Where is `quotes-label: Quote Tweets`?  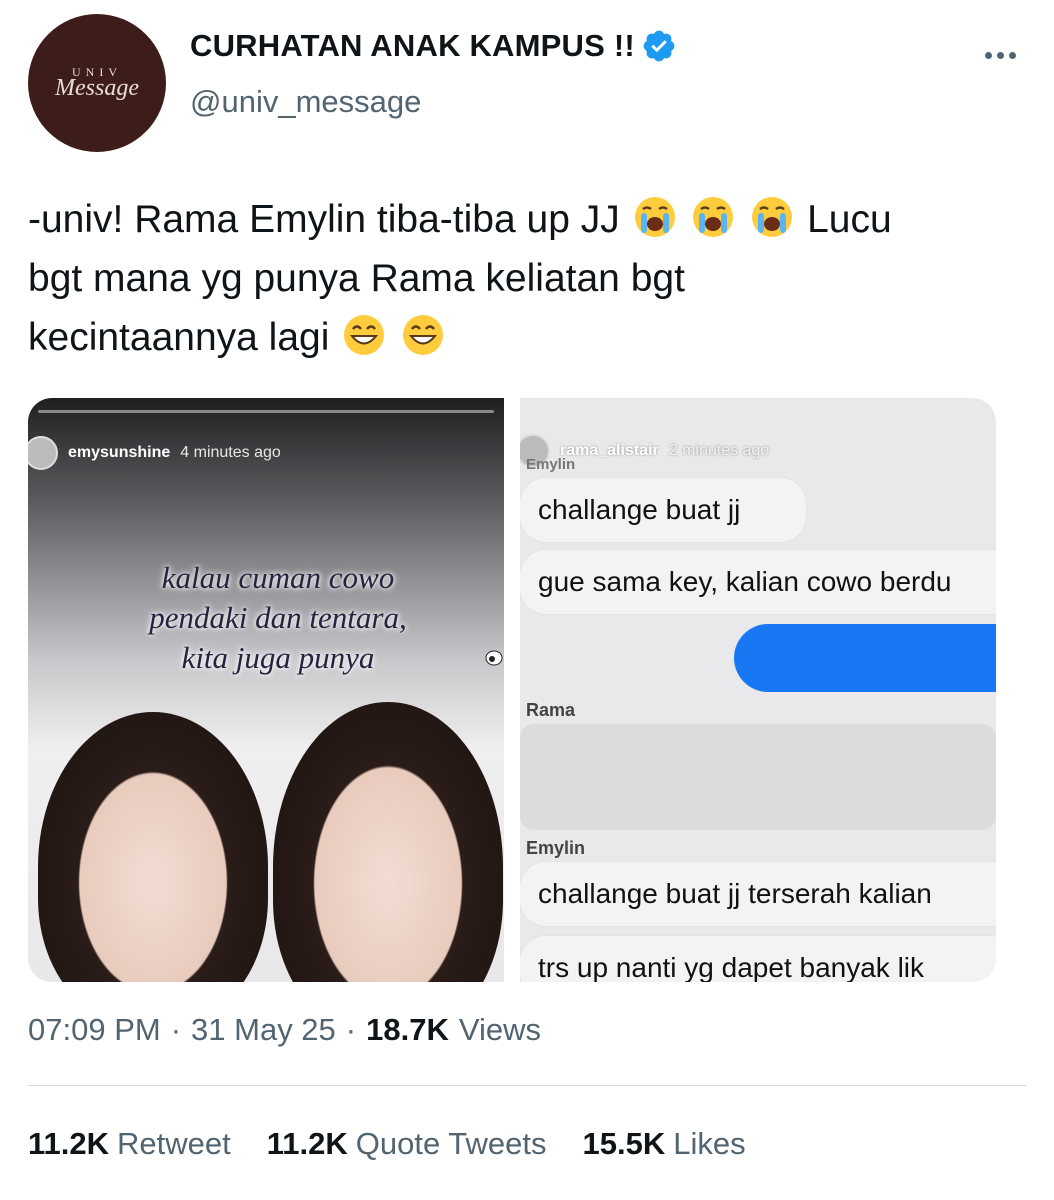 quotes-label: Quote Tweets is located at coordinates (451, 1143).